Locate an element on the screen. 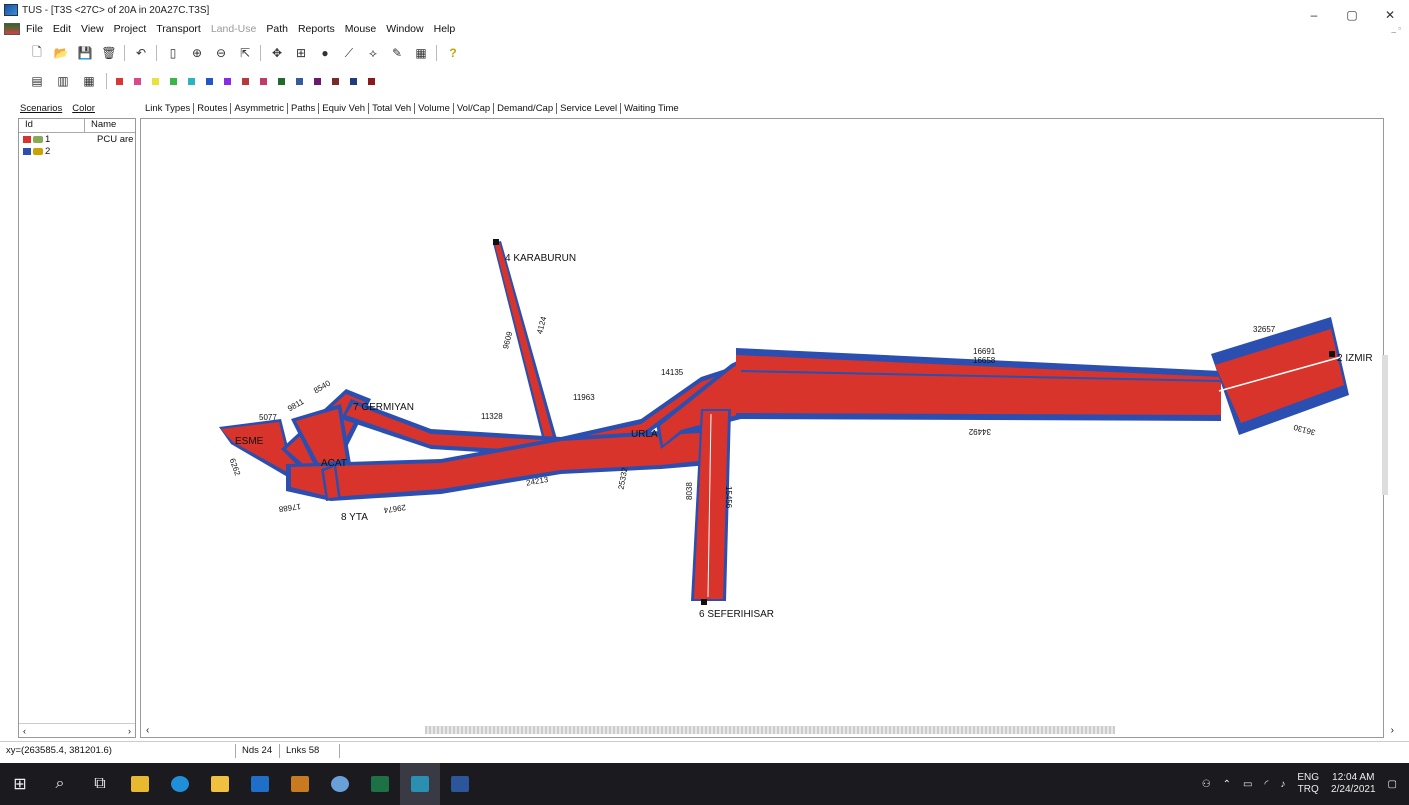  file-explorer-icon is located at coordinates (140, 784).